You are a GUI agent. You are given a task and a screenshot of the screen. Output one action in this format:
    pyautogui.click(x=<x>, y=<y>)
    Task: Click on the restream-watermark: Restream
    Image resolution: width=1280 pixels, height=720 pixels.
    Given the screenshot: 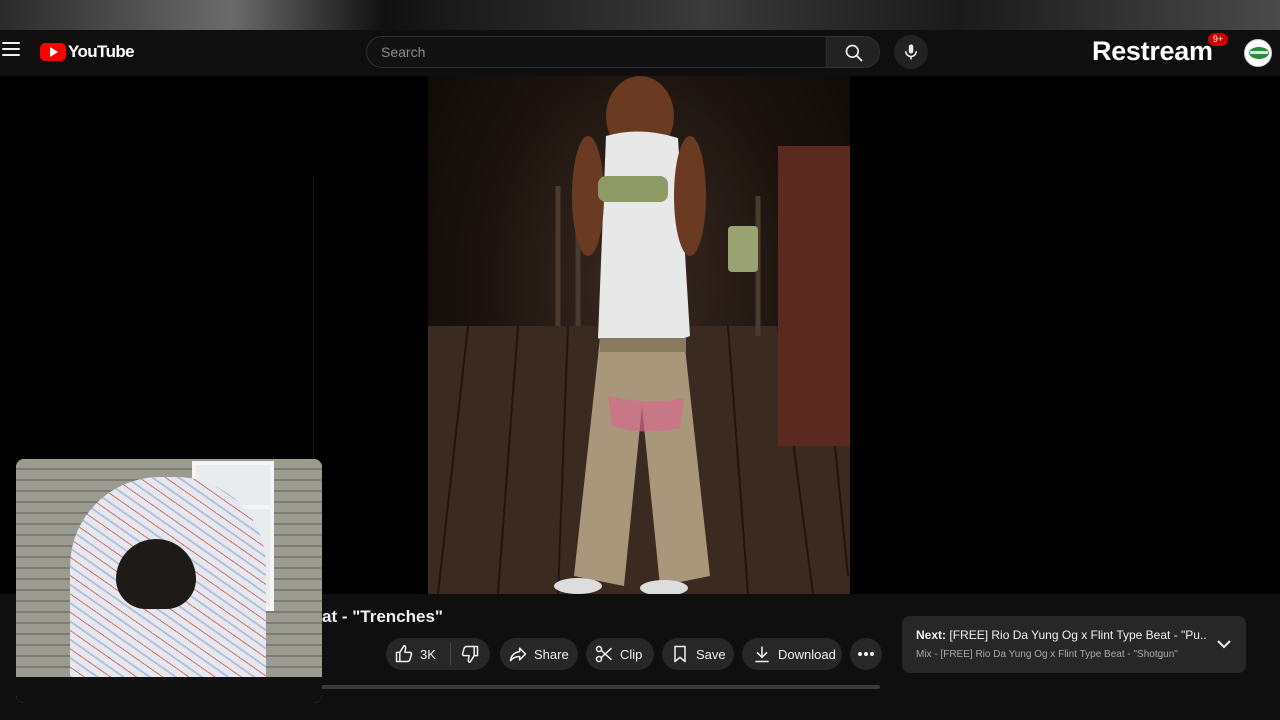 What is the action you would take?
    pyautogui.click(x=1152, y=51)
    